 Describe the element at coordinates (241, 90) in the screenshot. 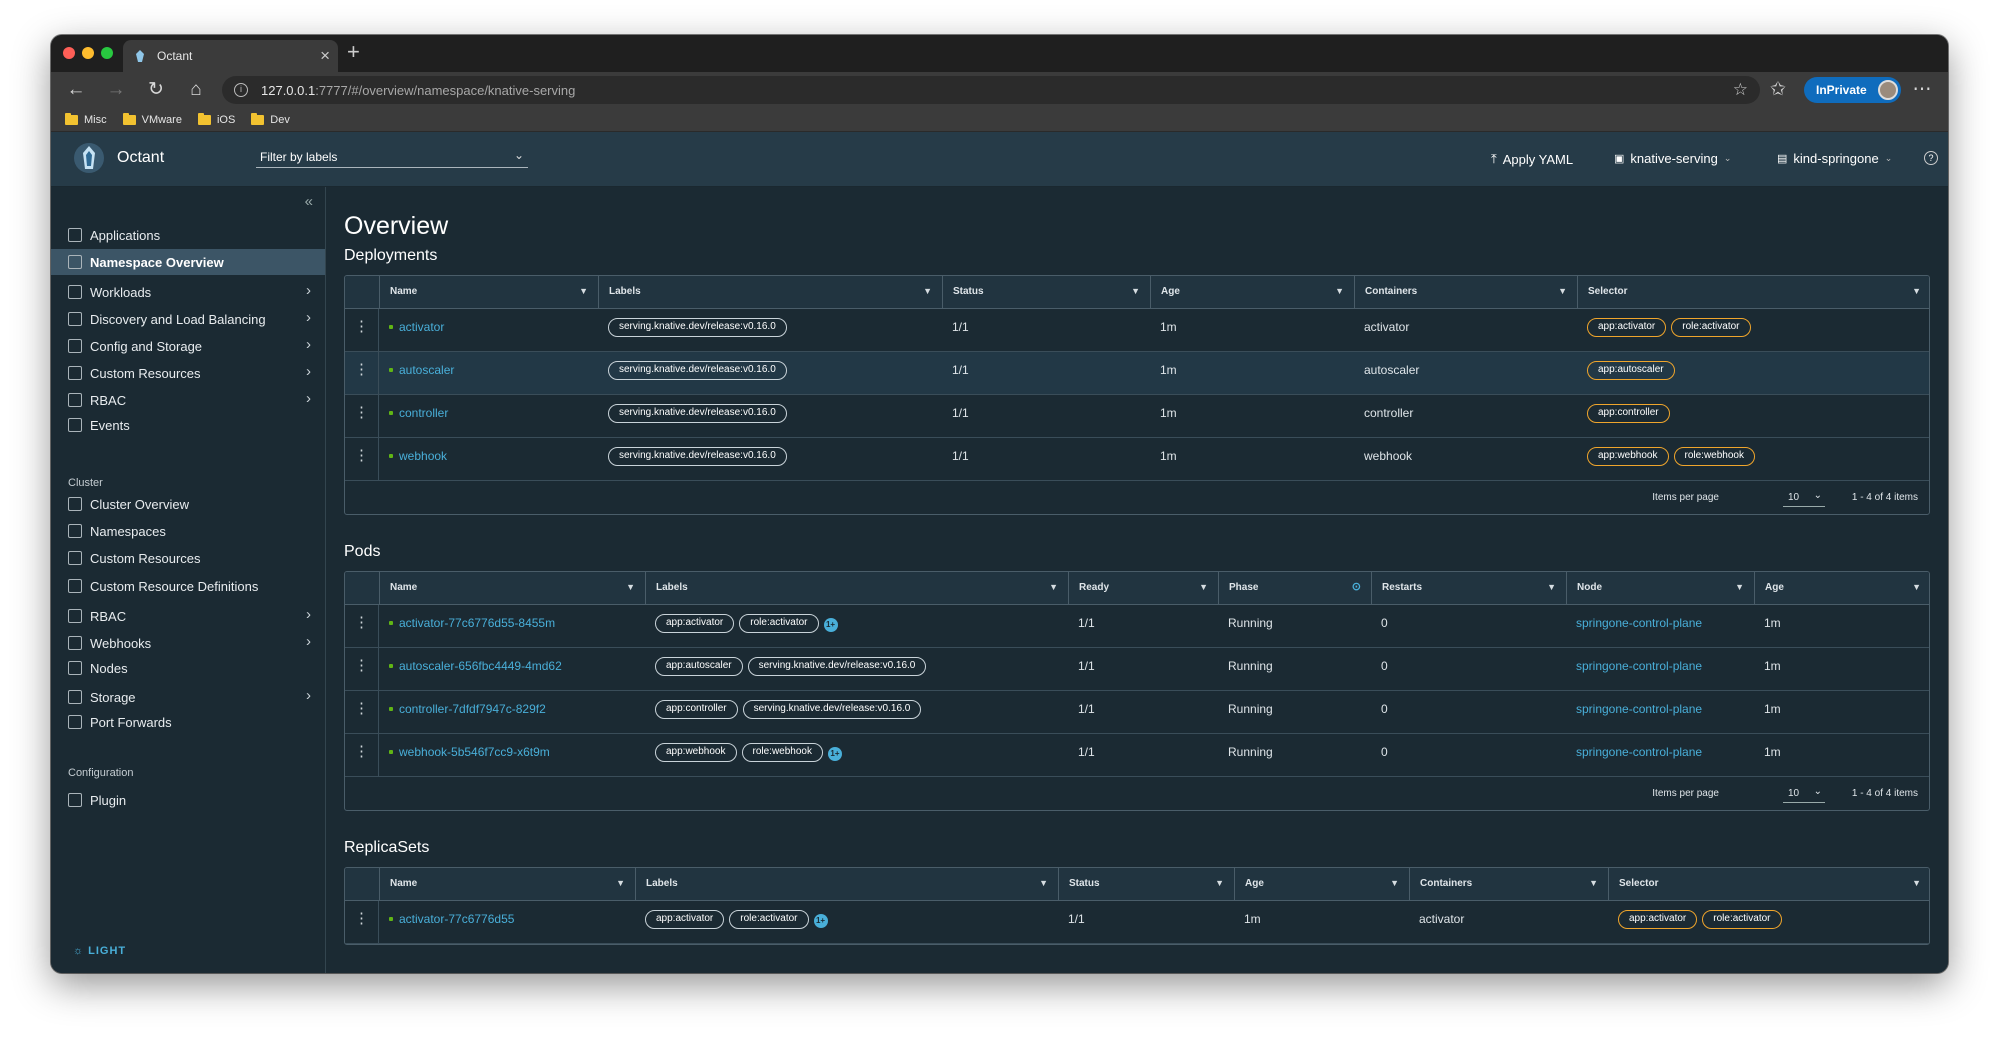

I see `site-info-icon: i` at that location.